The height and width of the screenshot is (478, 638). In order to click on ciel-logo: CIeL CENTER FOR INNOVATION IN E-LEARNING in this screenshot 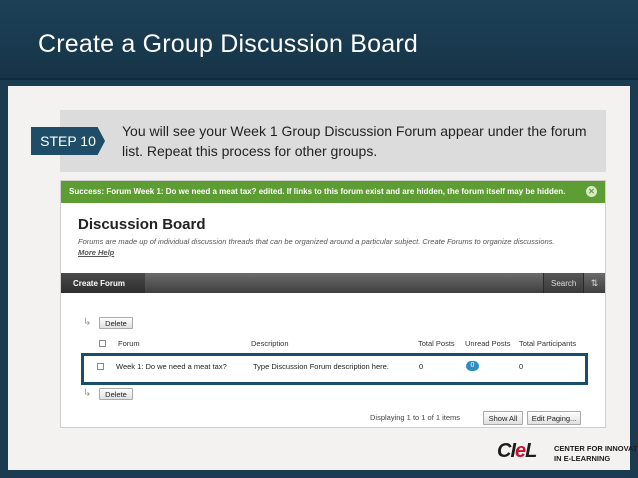, I will do `click(567, 453)`.